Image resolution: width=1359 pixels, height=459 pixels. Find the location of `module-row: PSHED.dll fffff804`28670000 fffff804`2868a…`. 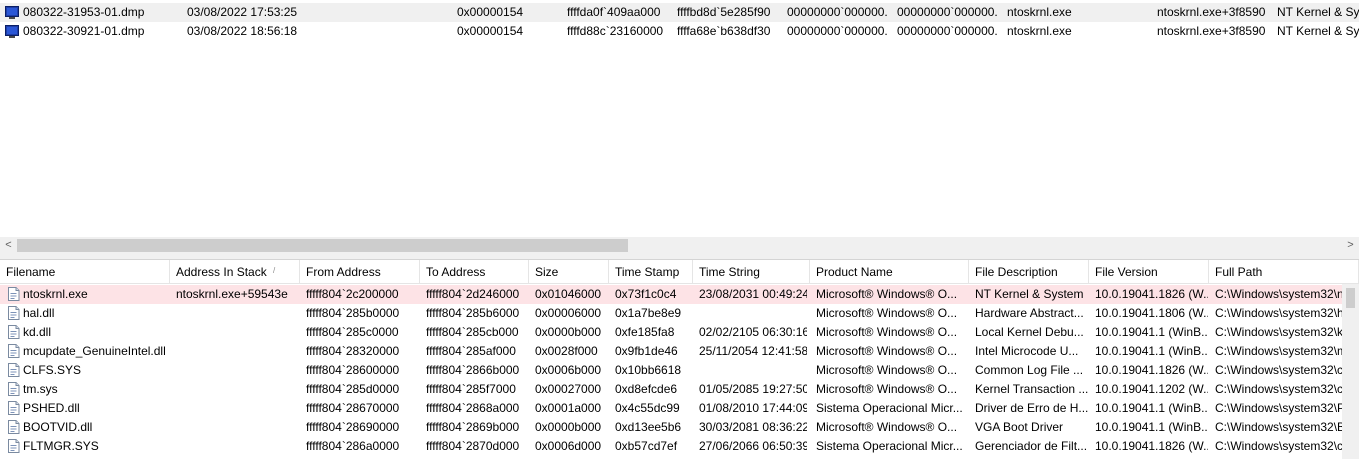

module-row: PSHED.dll fffff804`28670000 fffff804`2868a… is located at coordinates (671, 408).